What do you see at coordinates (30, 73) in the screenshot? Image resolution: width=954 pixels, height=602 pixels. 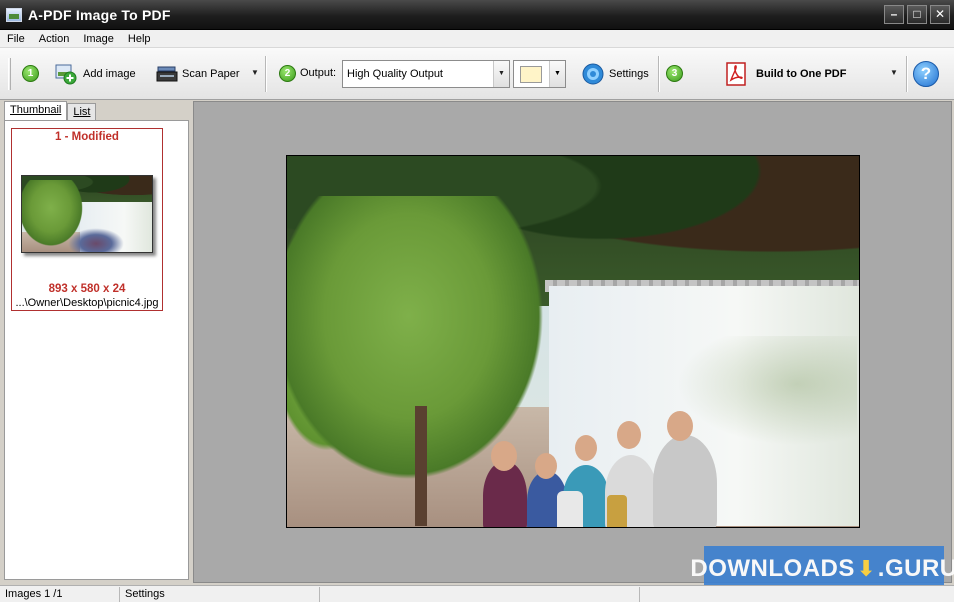 I see `step-1-icon: 1` at bounding box center [30, 73].